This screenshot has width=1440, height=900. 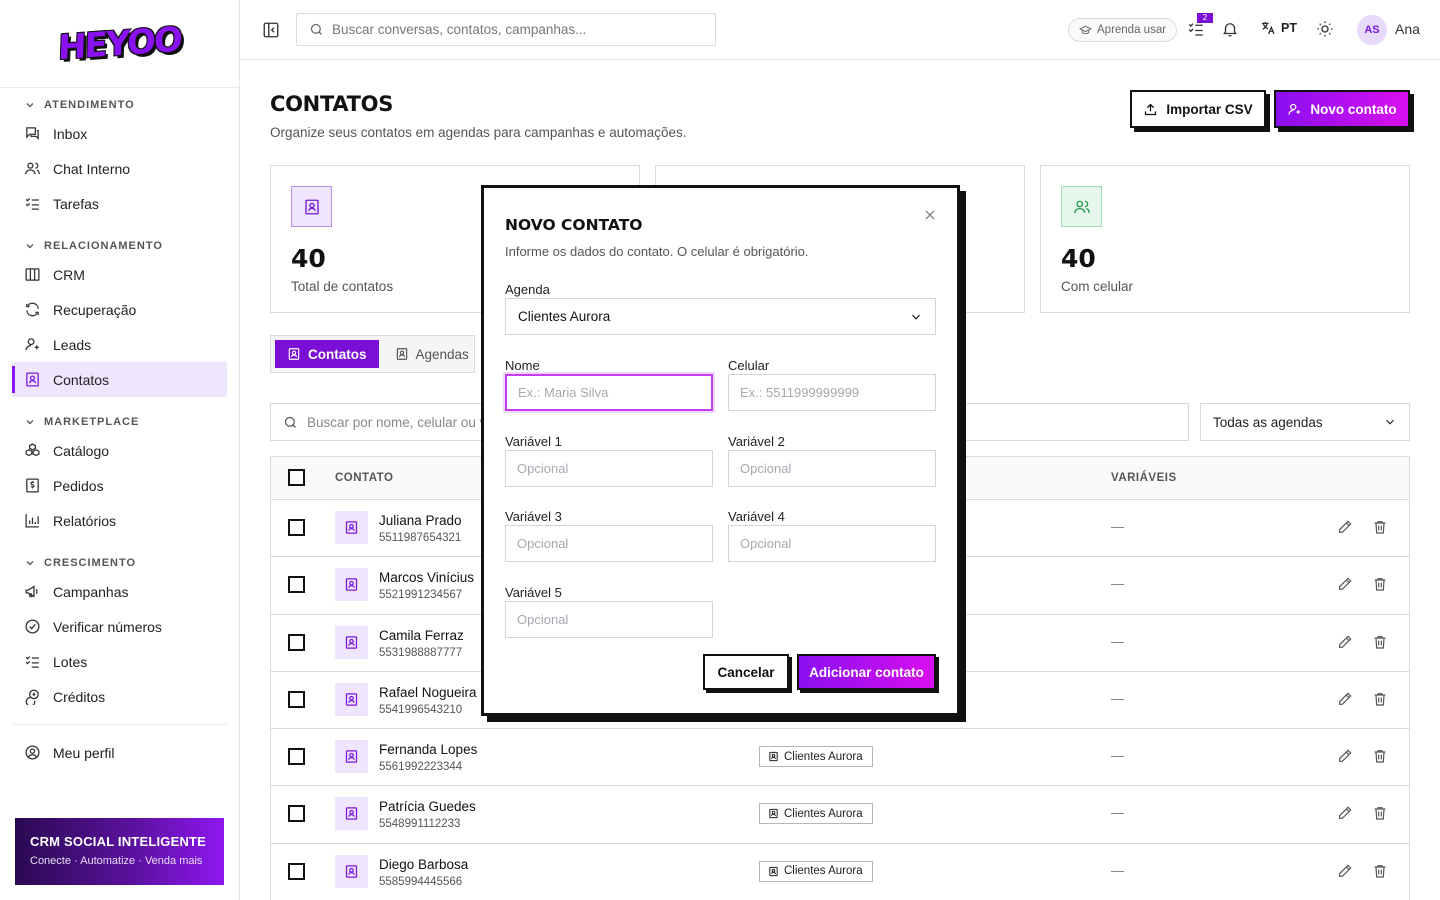 What do you see at coordinates (119, 168) in the screenshot?
I see `sidebar-item-chat-interno: Chat Interno` at bounding box center [119, 168].